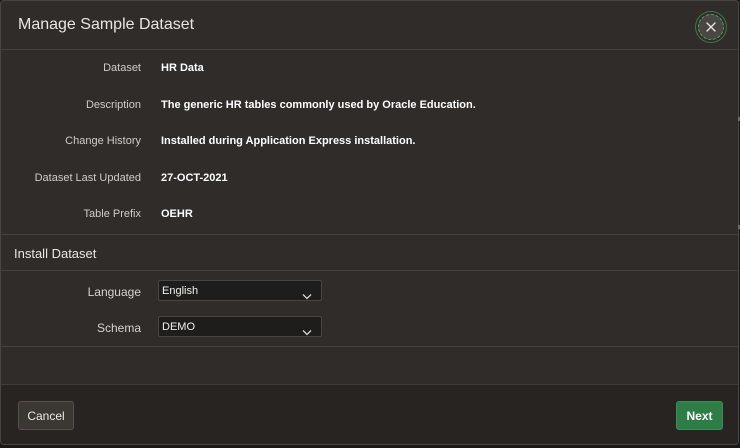 The width and height of the screenshot is (740, 448). What do you see at coordinates (118, 328) in the screenshot?
I see `schema-label: Schema` at bounding box center [118, 328].